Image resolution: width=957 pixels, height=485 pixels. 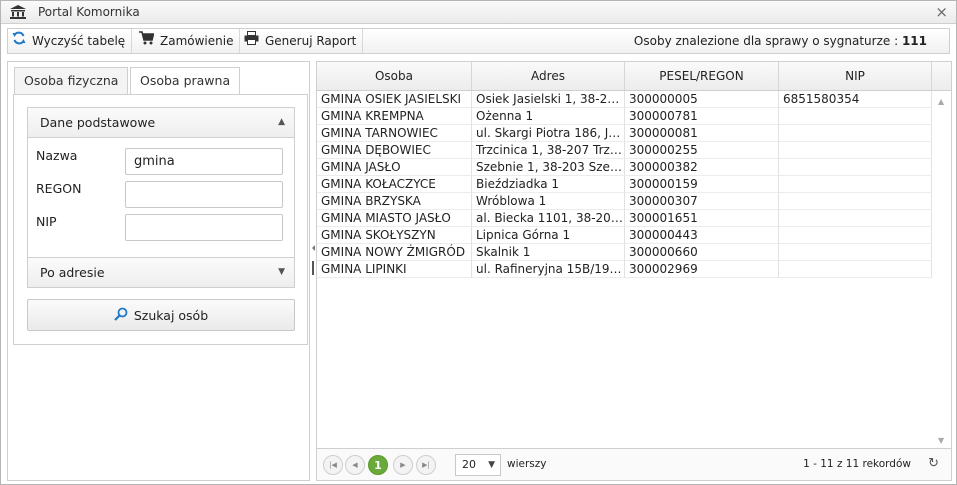 What do you see at coordinates (941, 12) in the screenshot?
I see `close-icon: ×` at bounding box center [941, 12].